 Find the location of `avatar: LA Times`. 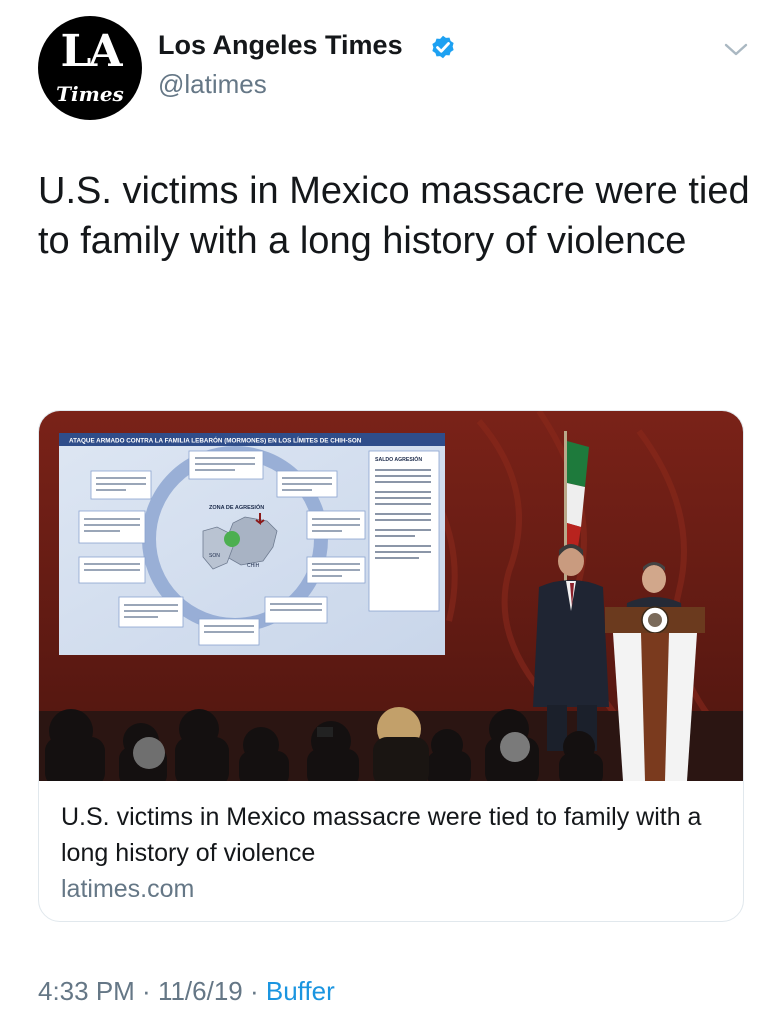

avatar: LA Times is located at coordinates (90, 68).